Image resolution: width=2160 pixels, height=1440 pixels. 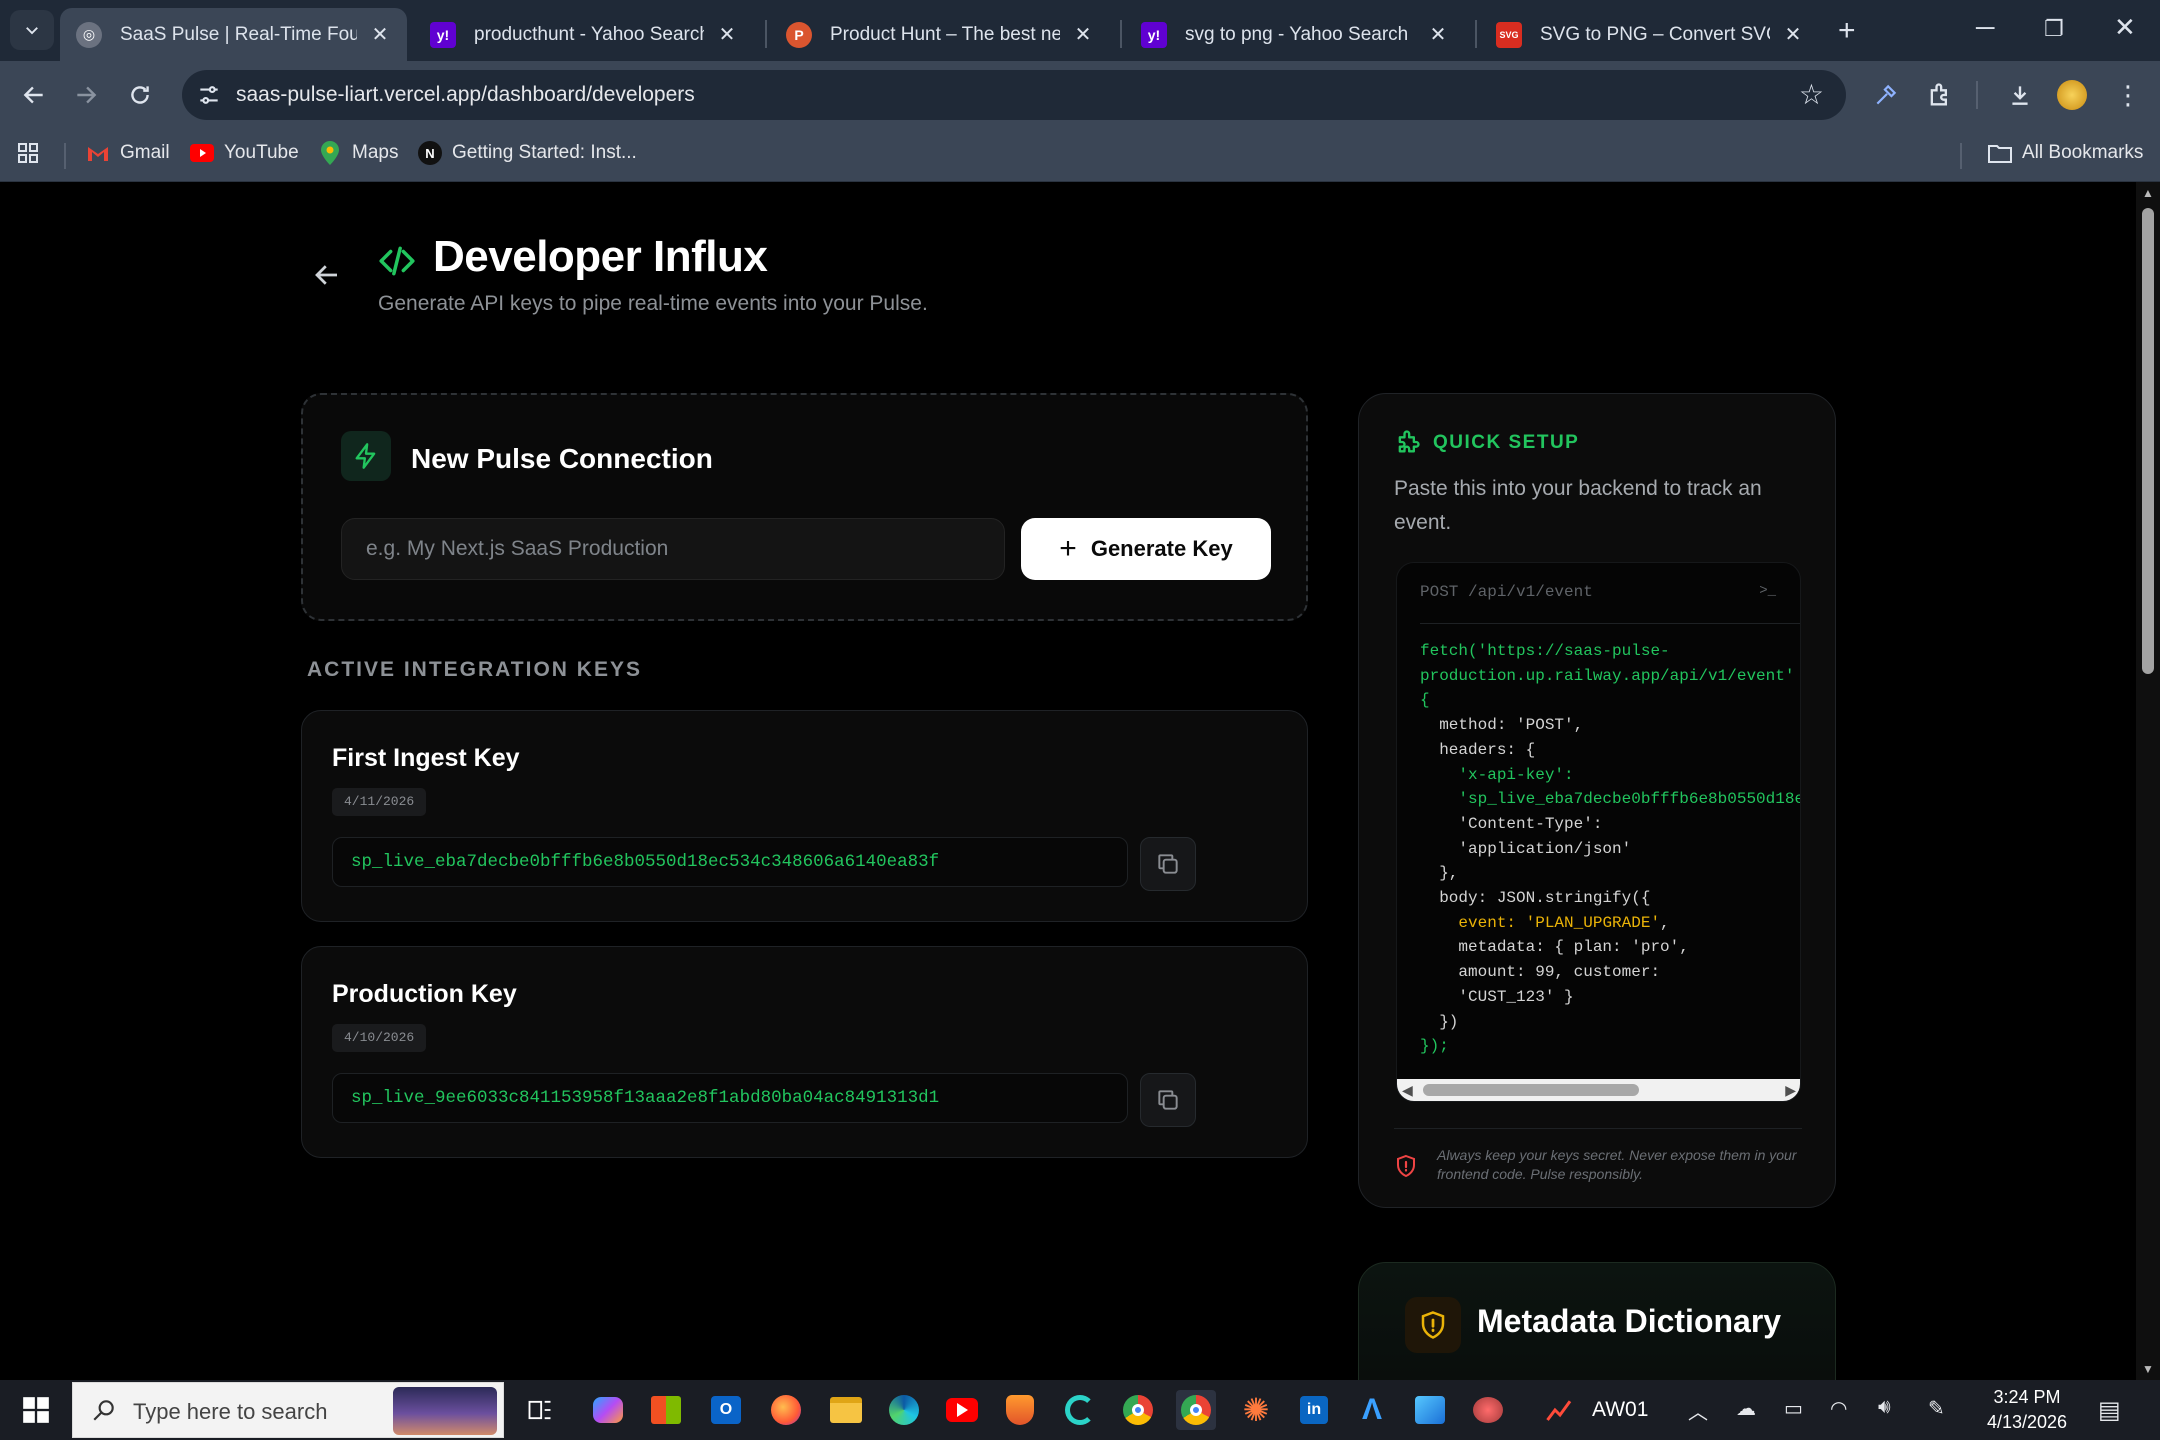 I want to click on maps-icon, so click(x=330, y=153).